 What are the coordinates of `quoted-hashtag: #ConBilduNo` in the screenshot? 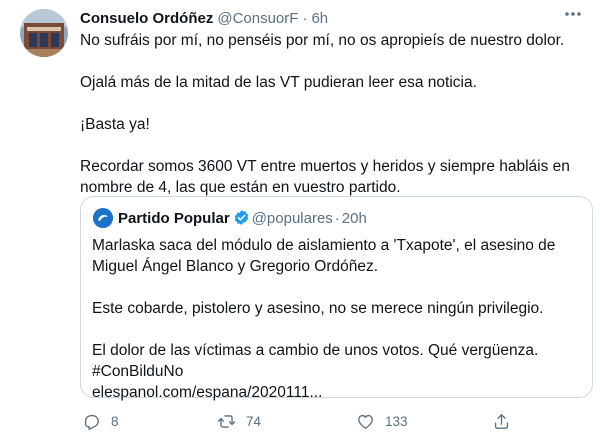 It's located at (339, 371).